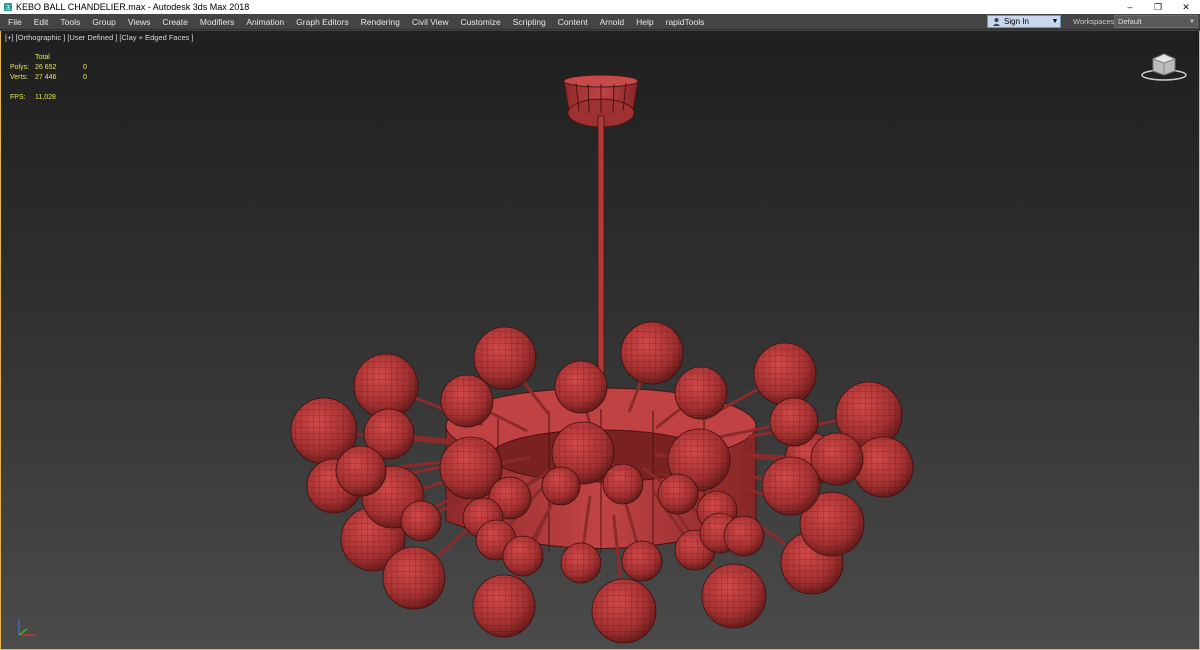  I want to click on verts-total: 27 446, so click(46, 77).